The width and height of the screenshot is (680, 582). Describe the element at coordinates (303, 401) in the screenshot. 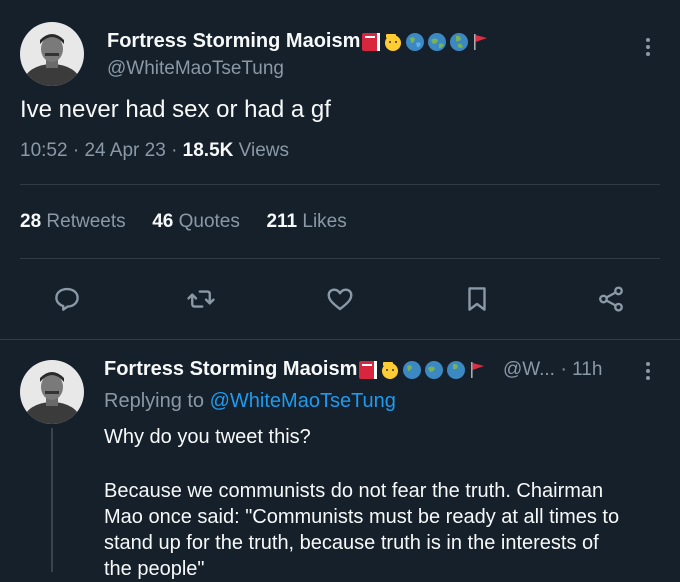

I see `replying-handle-link: @WhiteMaoTseTung` at that location.